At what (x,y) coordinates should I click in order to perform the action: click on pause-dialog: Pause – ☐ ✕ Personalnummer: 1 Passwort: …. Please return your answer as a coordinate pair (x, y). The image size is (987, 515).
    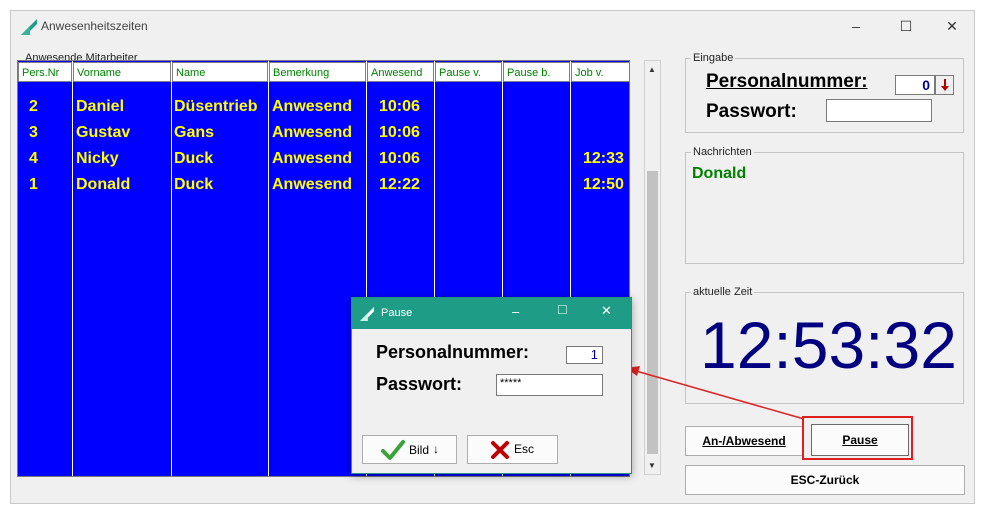
    Looking at the image, I should click on (491, 385).